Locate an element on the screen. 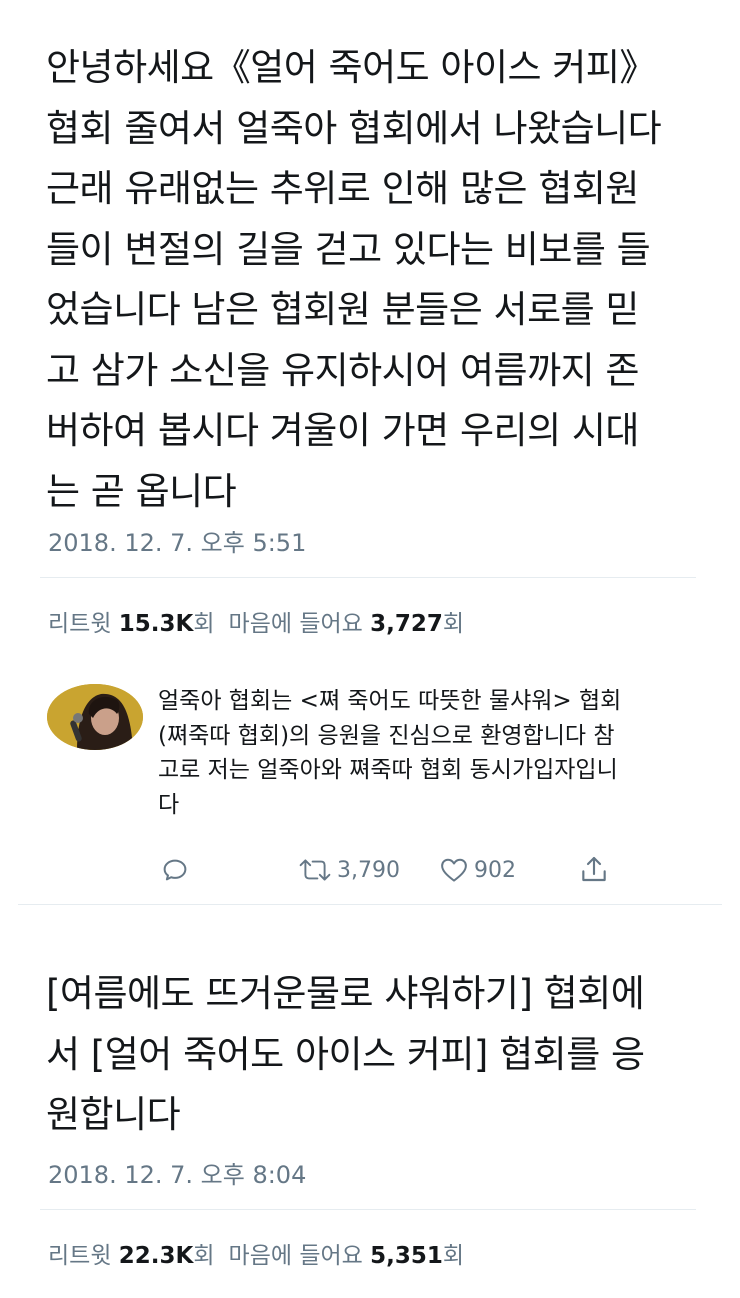 The width and height of the screenshot is (740, 1298). share-icon is located at coordinates (594, 869).